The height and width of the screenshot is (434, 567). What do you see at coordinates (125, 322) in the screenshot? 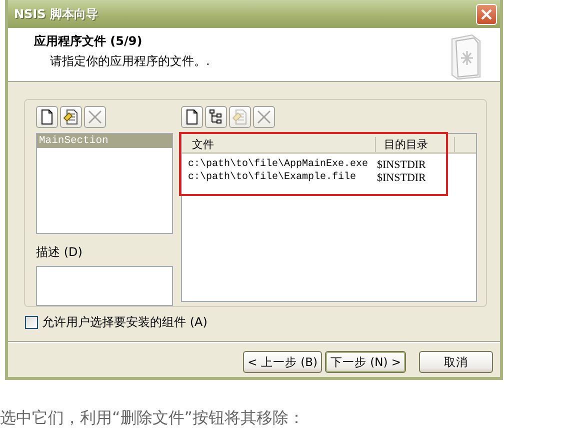
I see `checkbox-label: 允许用户选择要安装的组件 (A)` at bounding box center [125, 322].